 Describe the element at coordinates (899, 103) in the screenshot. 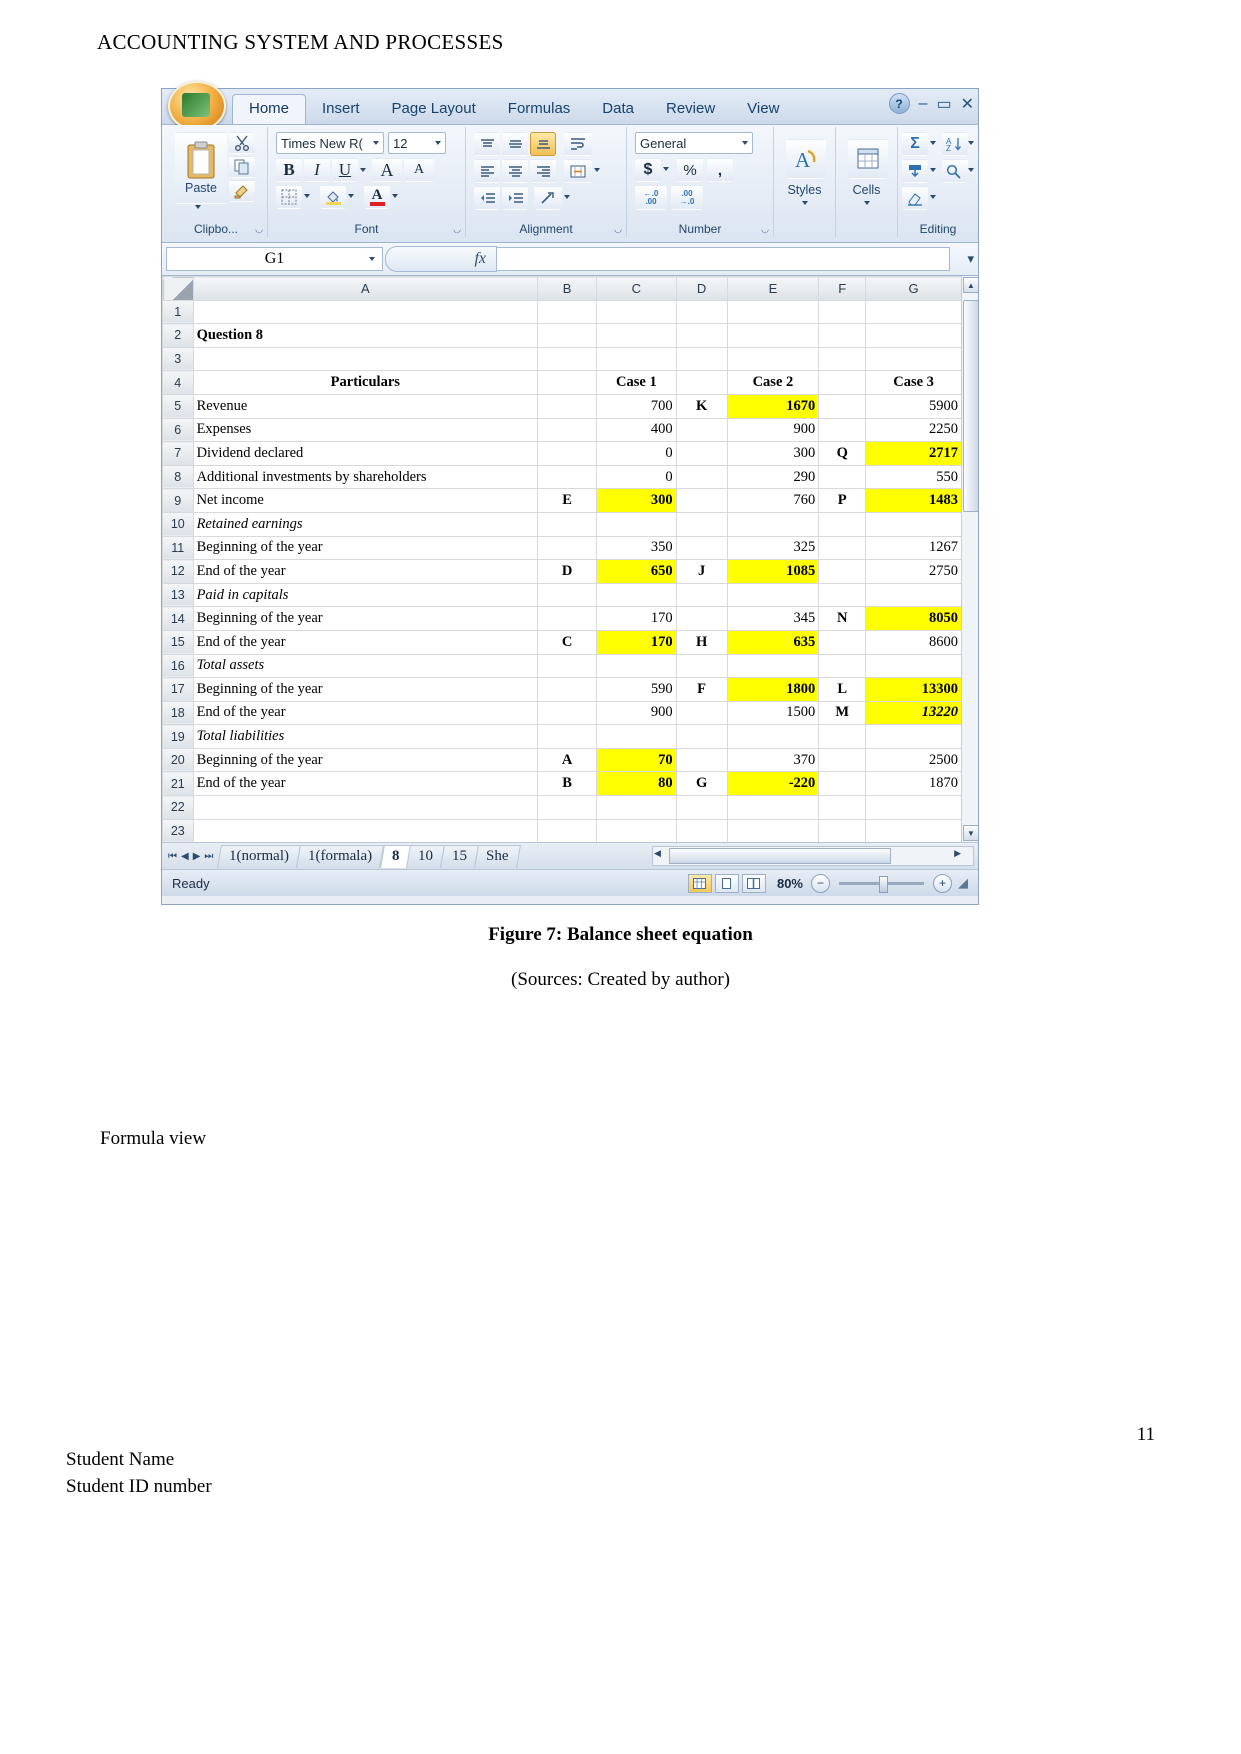

I see `help-icon: ?` at that location.